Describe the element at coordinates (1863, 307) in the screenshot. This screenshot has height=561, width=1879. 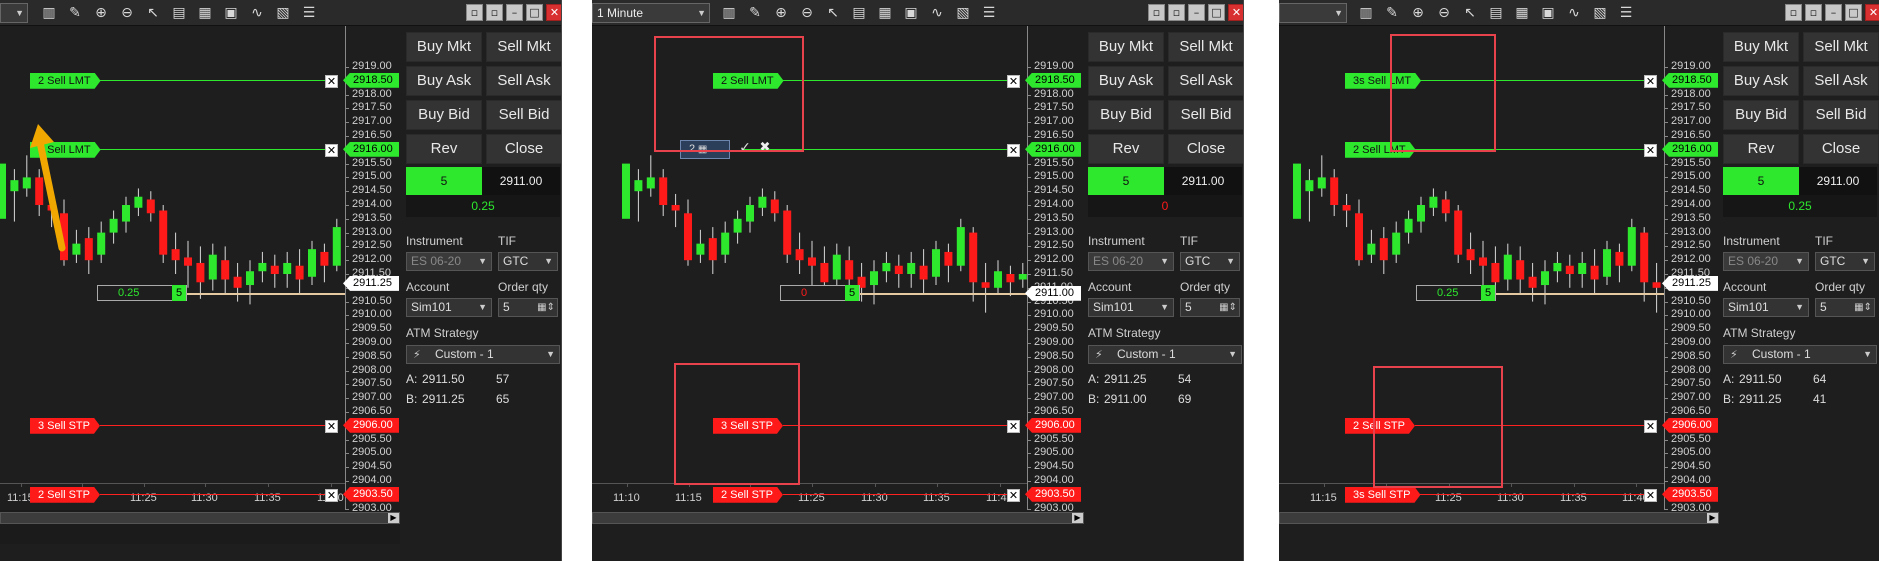
I see `qty-stepper-icon: ▦⇕` at that location.